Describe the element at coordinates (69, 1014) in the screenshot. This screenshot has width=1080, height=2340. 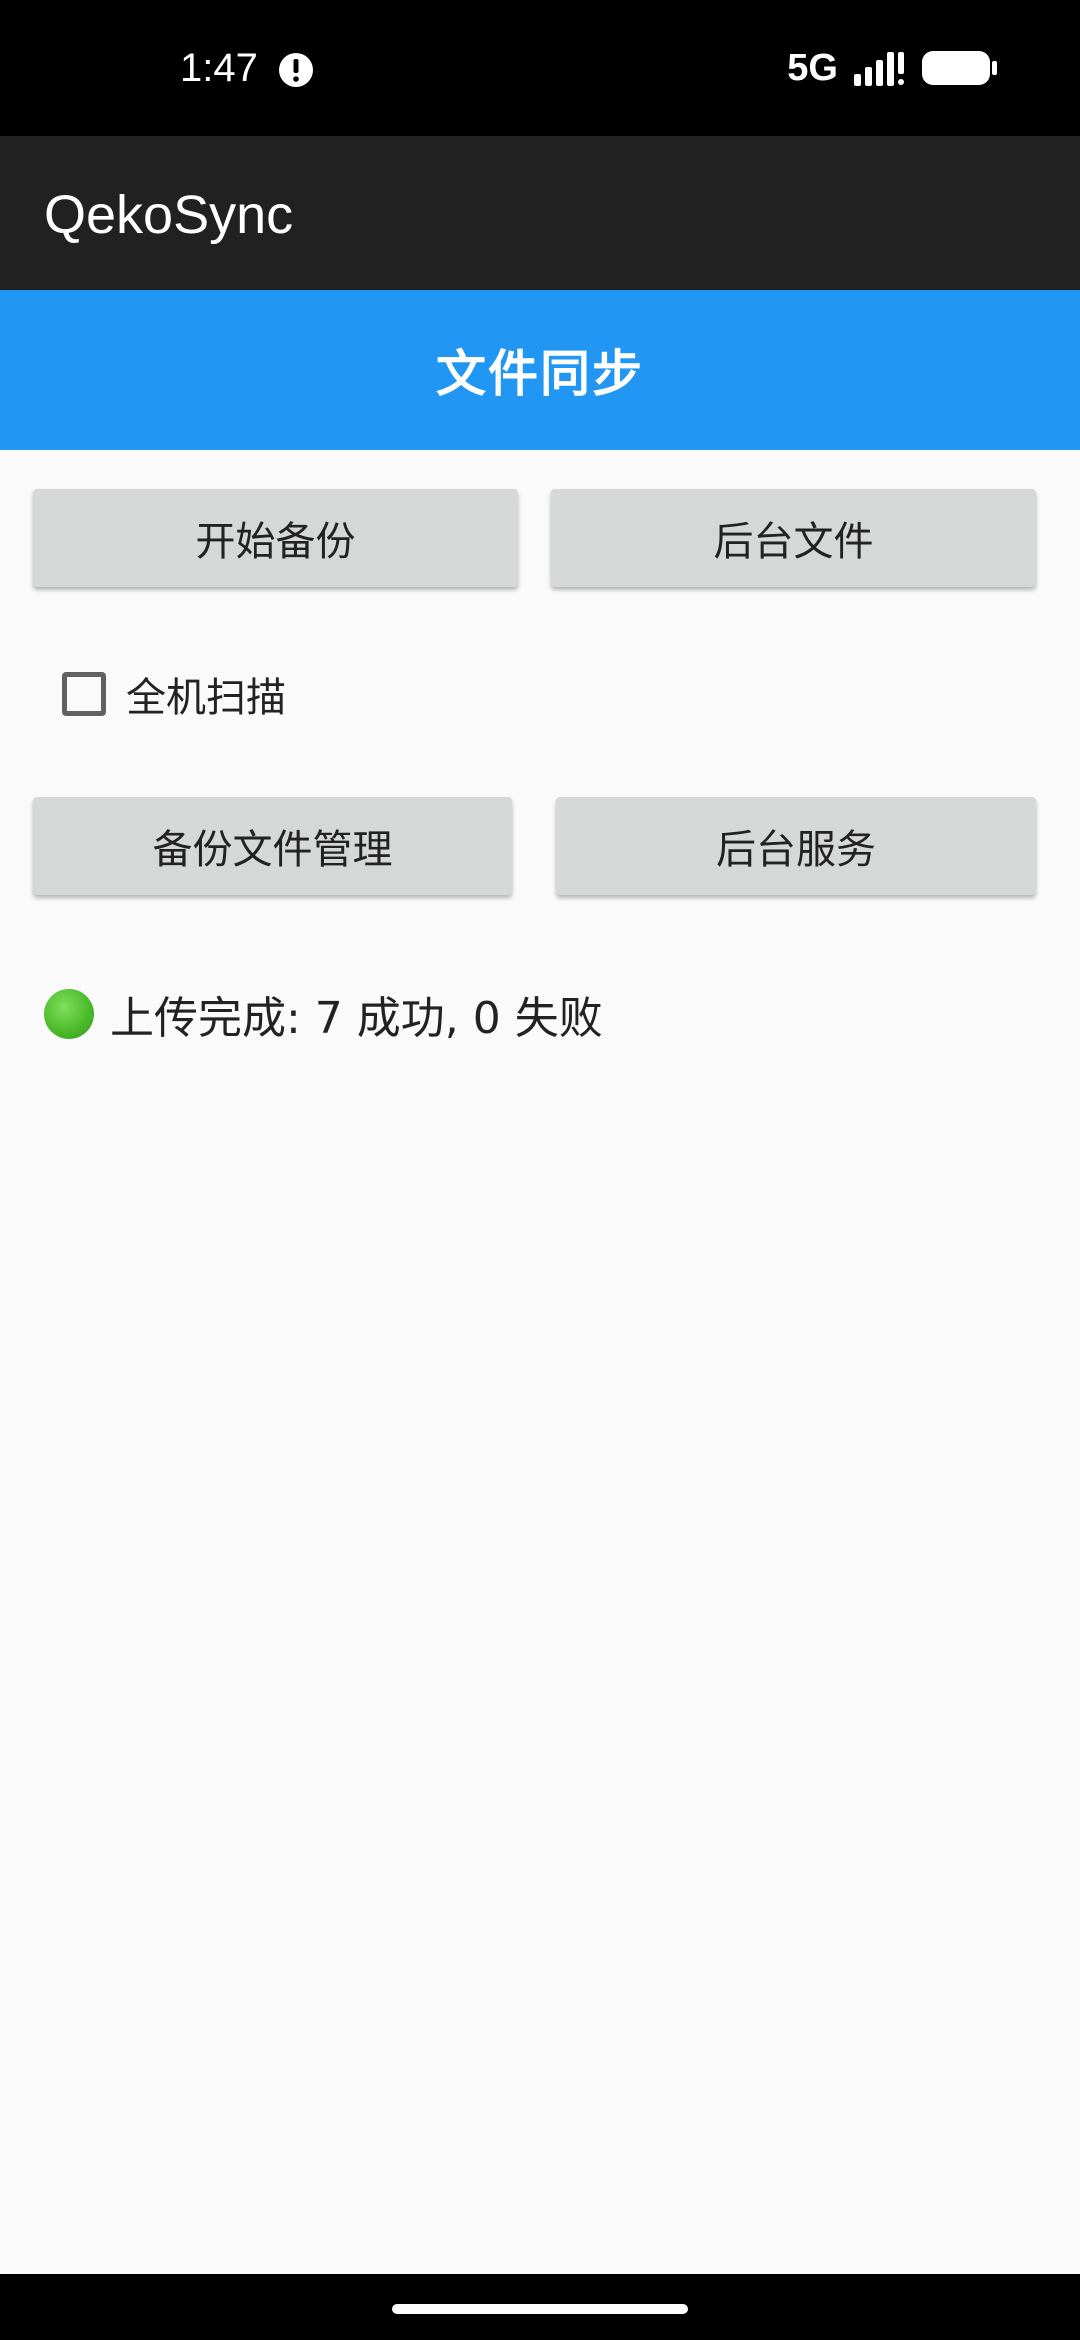
I see `green-circle-icon` at that location.